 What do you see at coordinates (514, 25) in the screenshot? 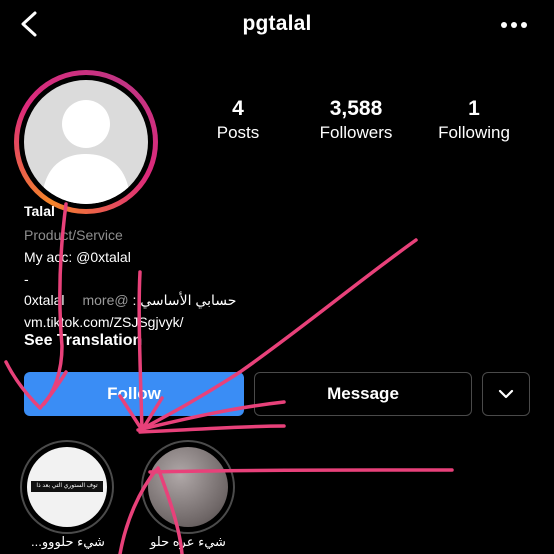
I see `more-dots-icon` at bounding box center [514, 25].